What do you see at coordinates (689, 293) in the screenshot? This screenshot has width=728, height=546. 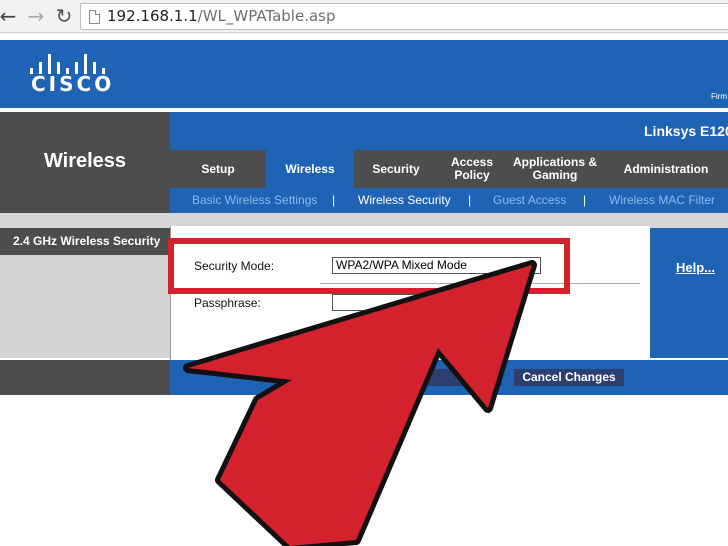 I see `help-column` at bounding box center [689, 293].